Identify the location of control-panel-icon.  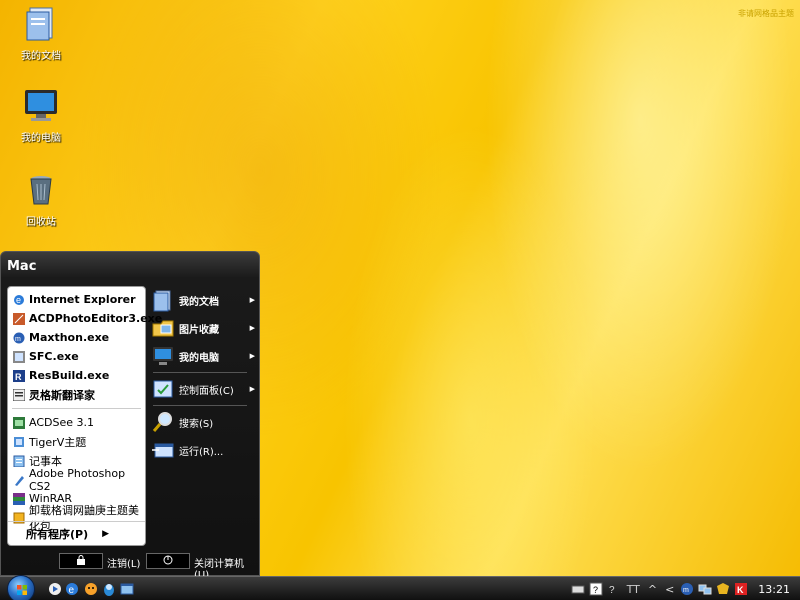
(163, 389).